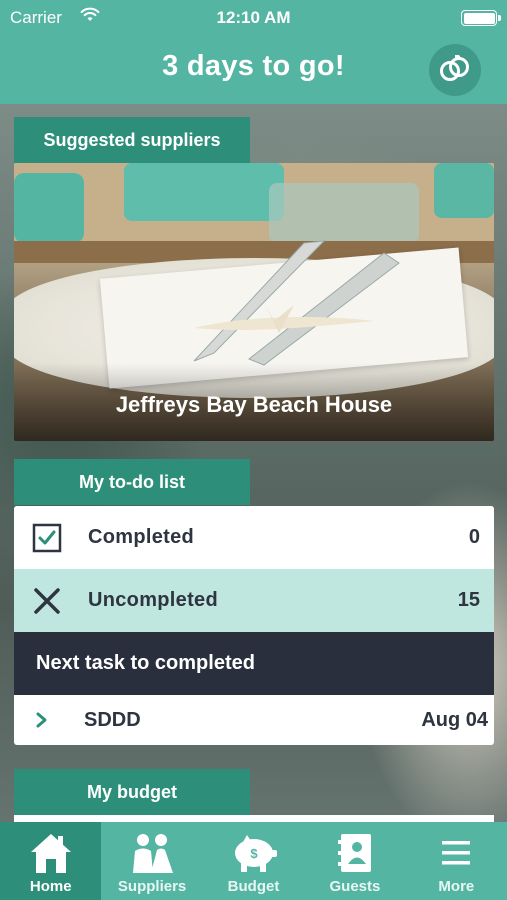 The height and width of the screenshot is (900, 507). What do you see at coordinates (132, 792) in the screenshot?
I see `budget-label: My budget` at bounding box center [132, 792].